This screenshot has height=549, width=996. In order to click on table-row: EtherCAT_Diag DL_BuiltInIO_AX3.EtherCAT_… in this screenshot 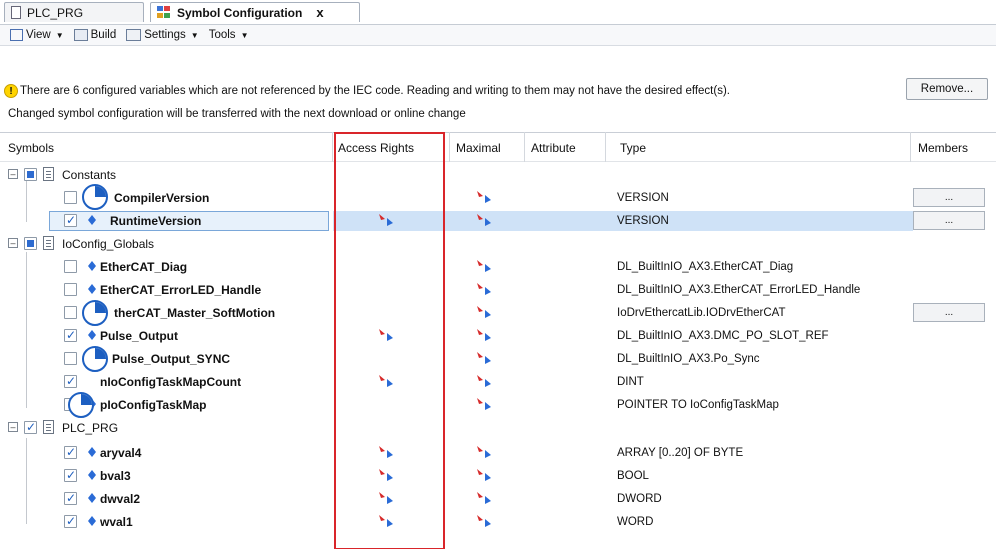, I will do `click(498, 267)`.